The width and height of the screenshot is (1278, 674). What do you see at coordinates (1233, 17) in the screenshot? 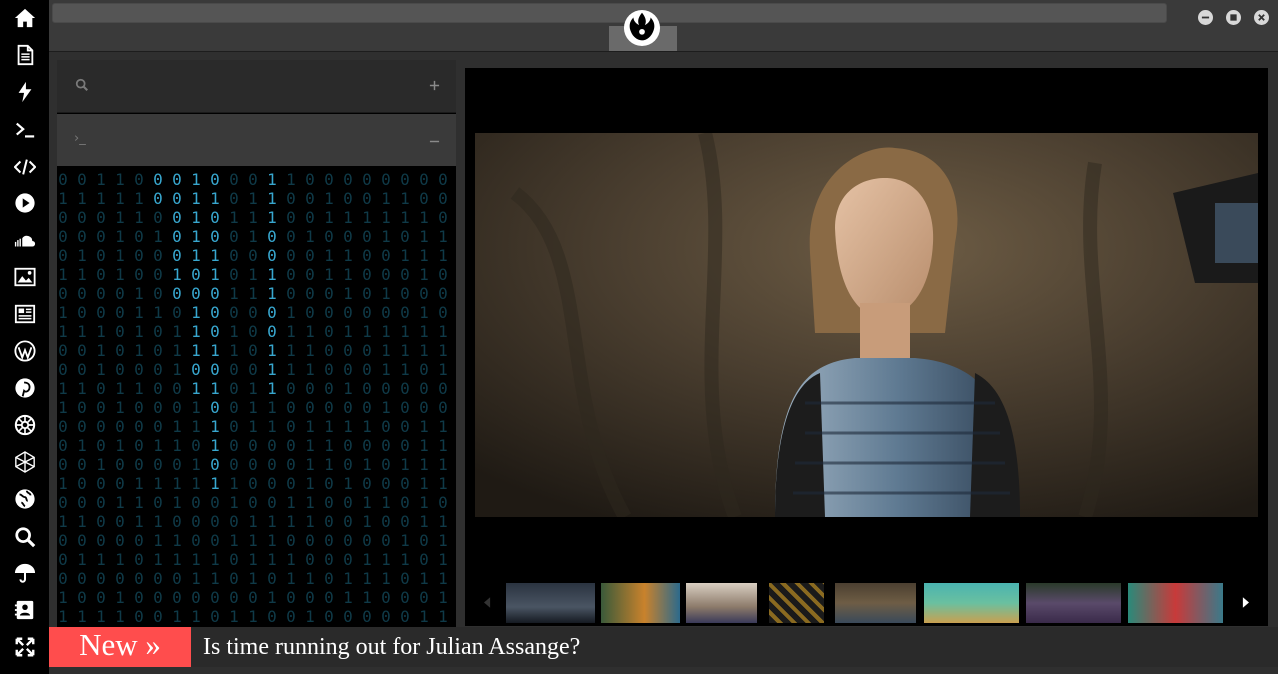
I see `maximize-button` at bounding box center [1233, 17].